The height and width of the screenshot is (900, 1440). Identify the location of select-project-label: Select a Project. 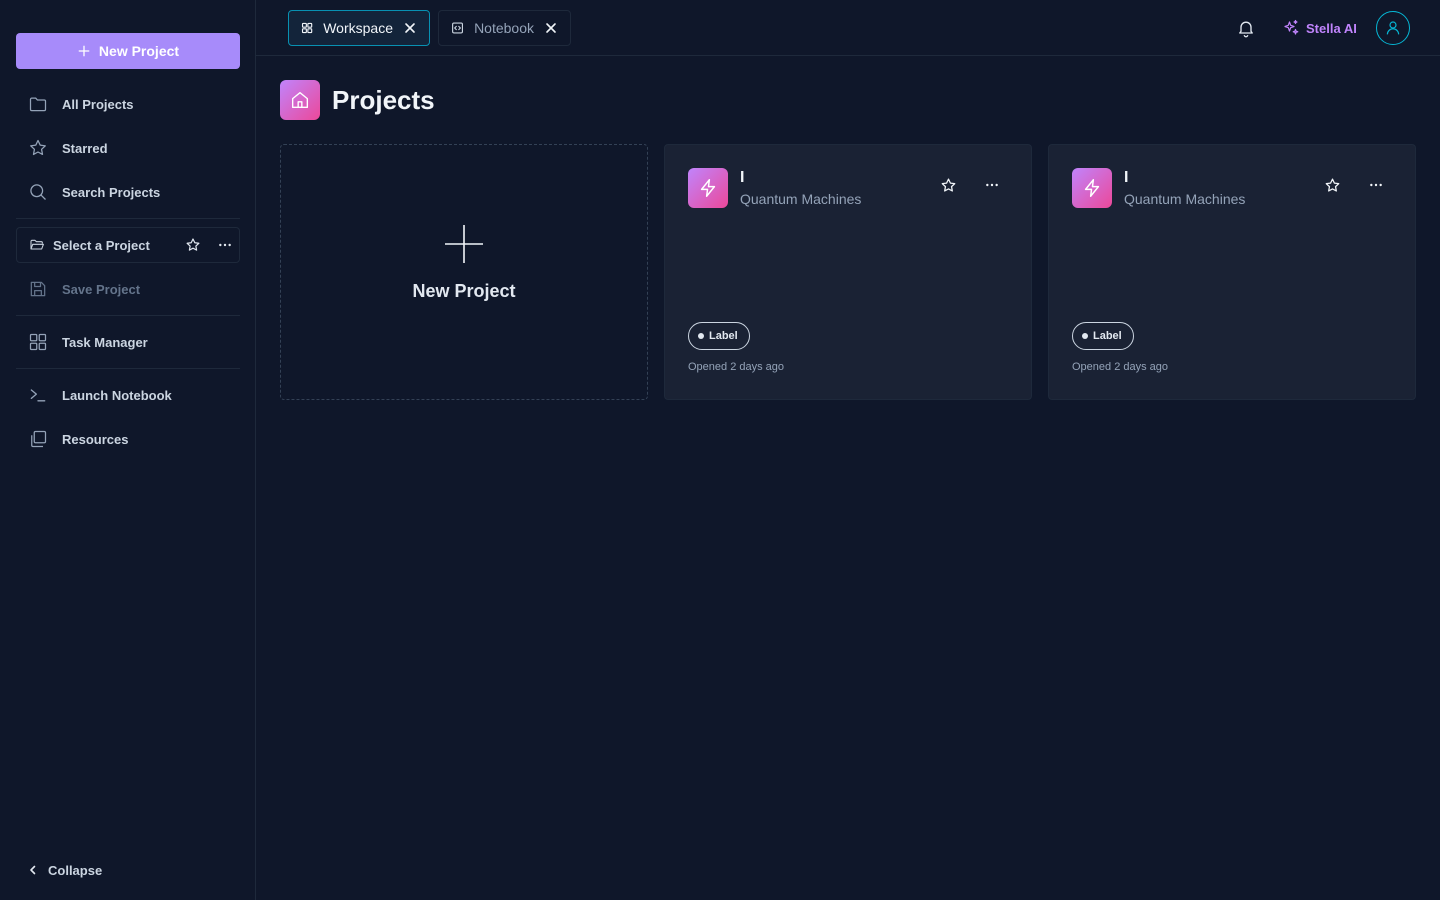
(101, 245).